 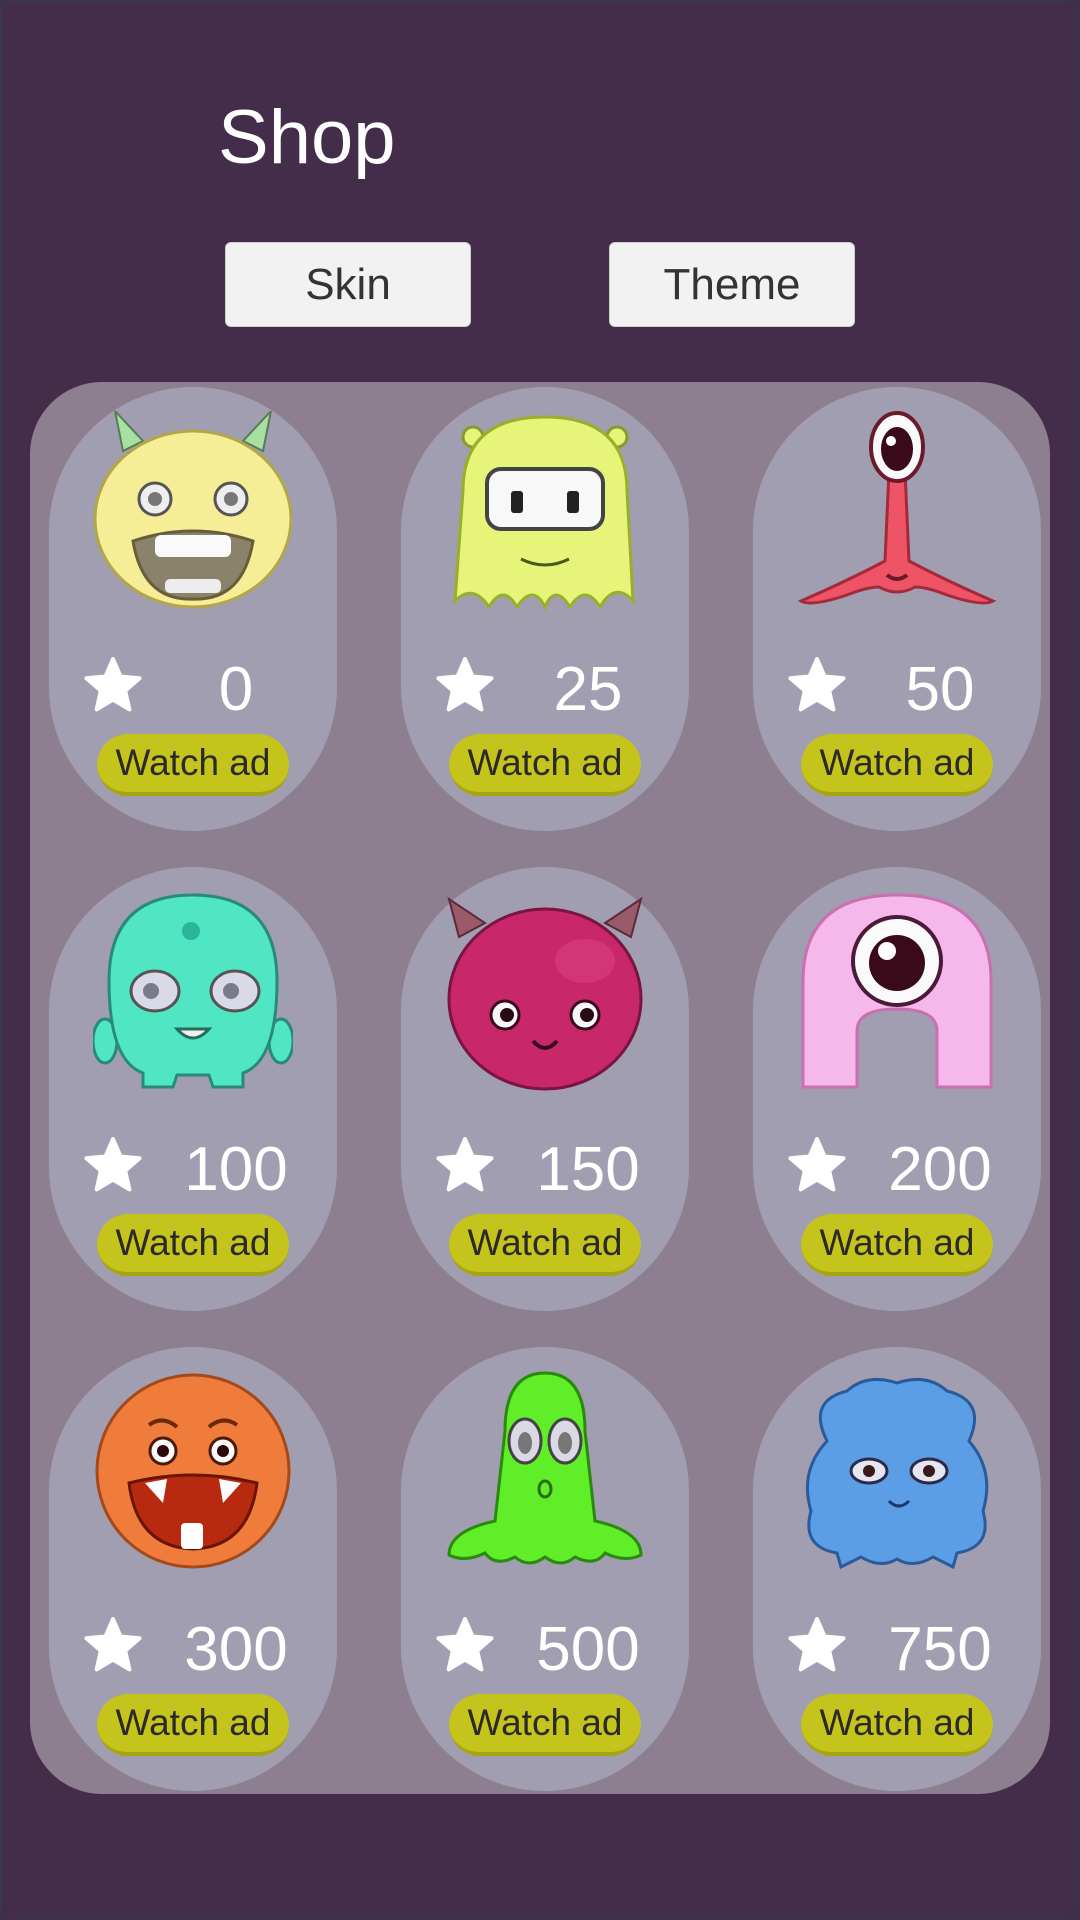 I want to click on tab-theme: Theme, so click(x=732, y=284).